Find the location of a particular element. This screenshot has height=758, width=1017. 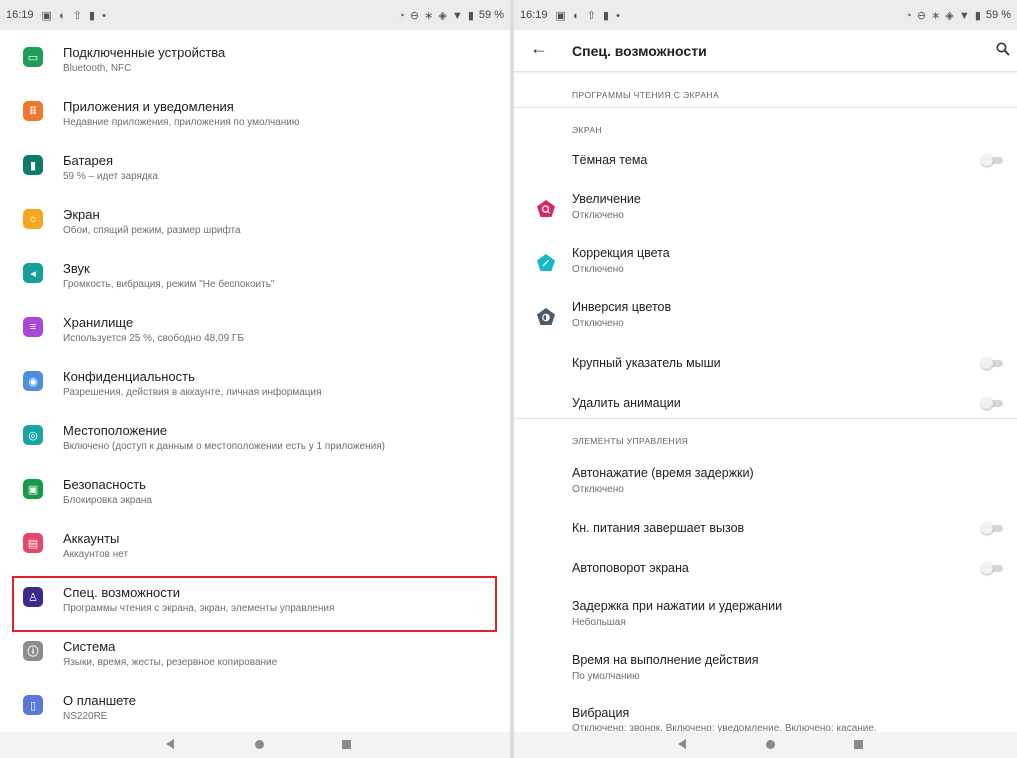

touch-hold-delay-title: Задержка при нажатии и удержании is located at coordinates (677, 606).